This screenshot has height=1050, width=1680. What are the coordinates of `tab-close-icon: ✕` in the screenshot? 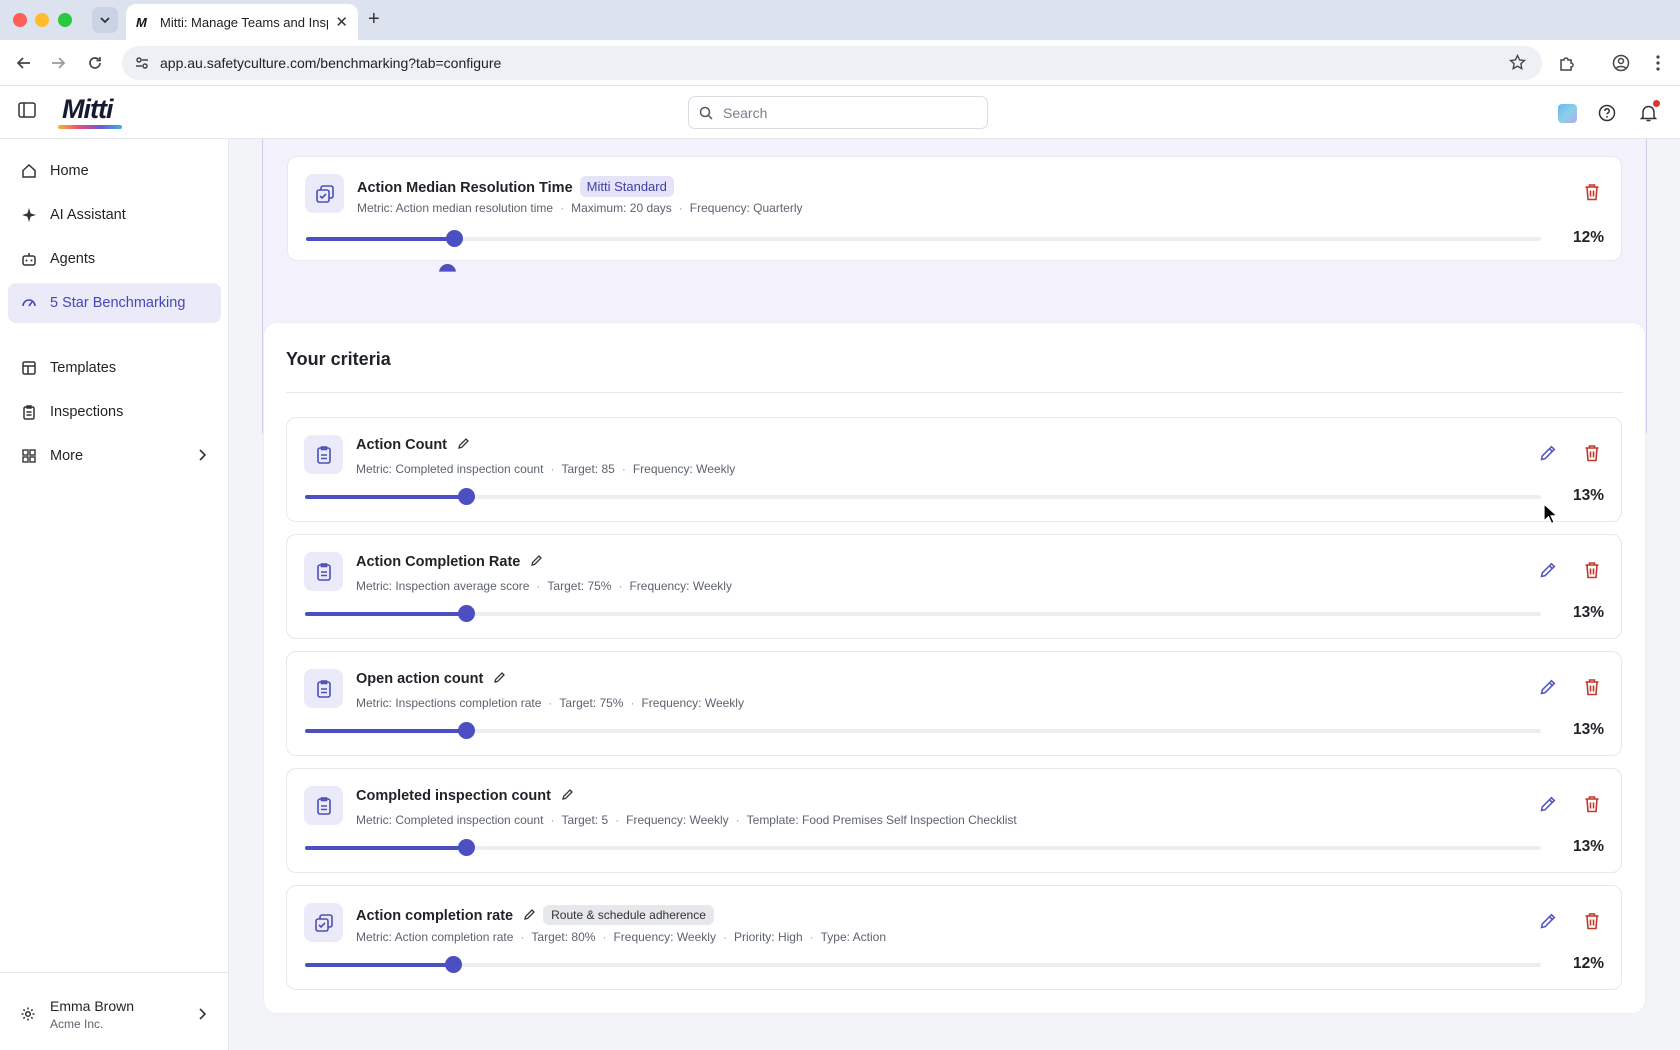 It's located at (341, 22).